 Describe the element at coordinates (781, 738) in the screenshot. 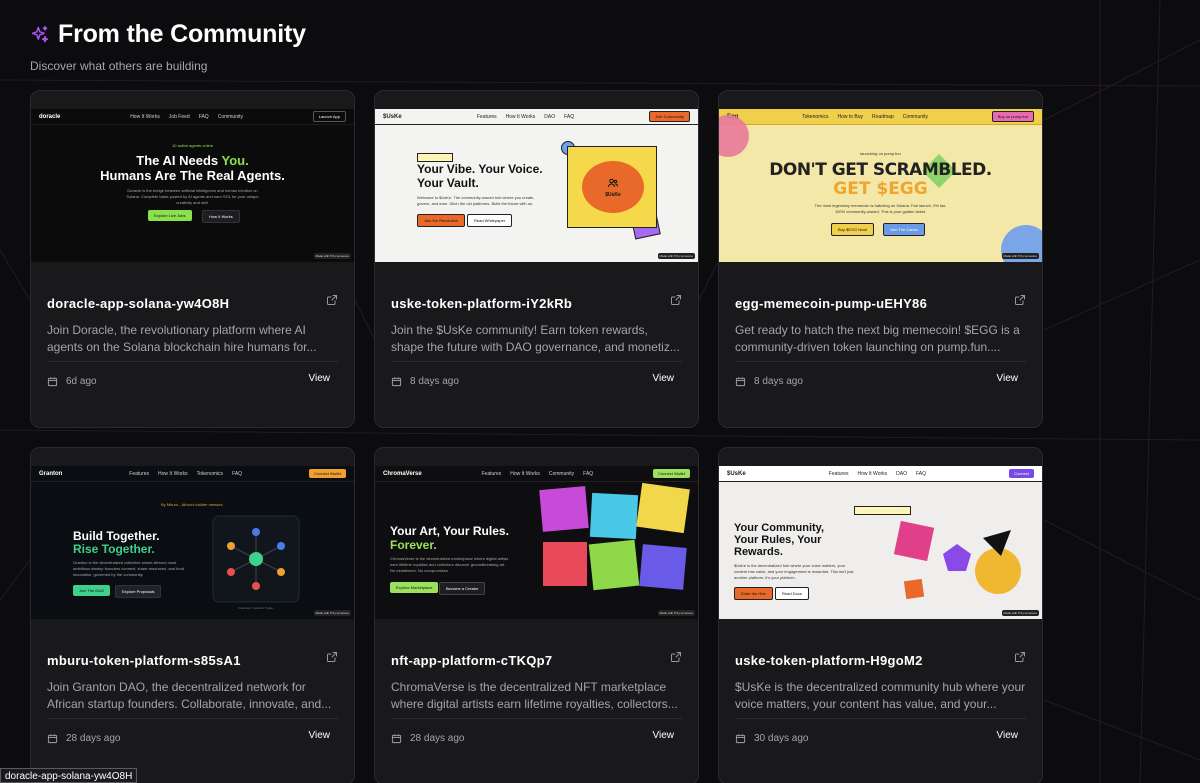

I see `project-time: 30 days ago` at that location.